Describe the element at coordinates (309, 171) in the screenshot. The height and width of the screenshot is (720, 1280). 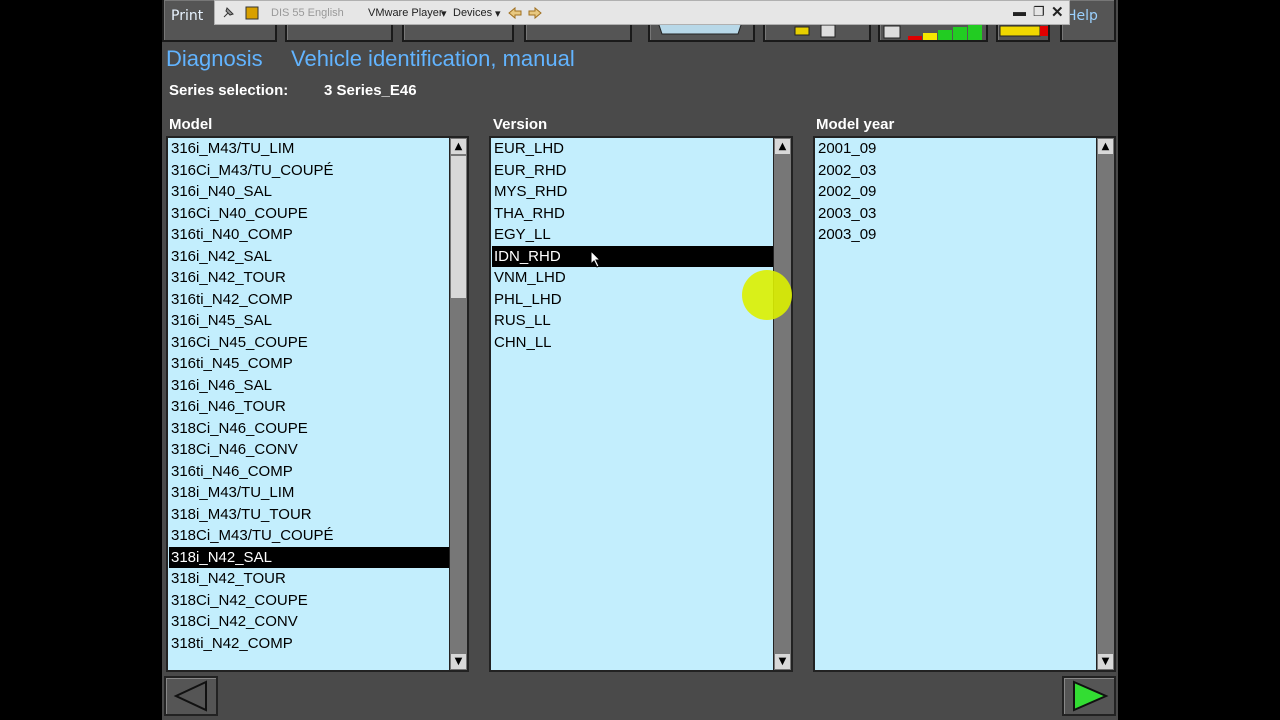
I see `list-item: 316Ci_M43/TU_COUPÉ` at that location.